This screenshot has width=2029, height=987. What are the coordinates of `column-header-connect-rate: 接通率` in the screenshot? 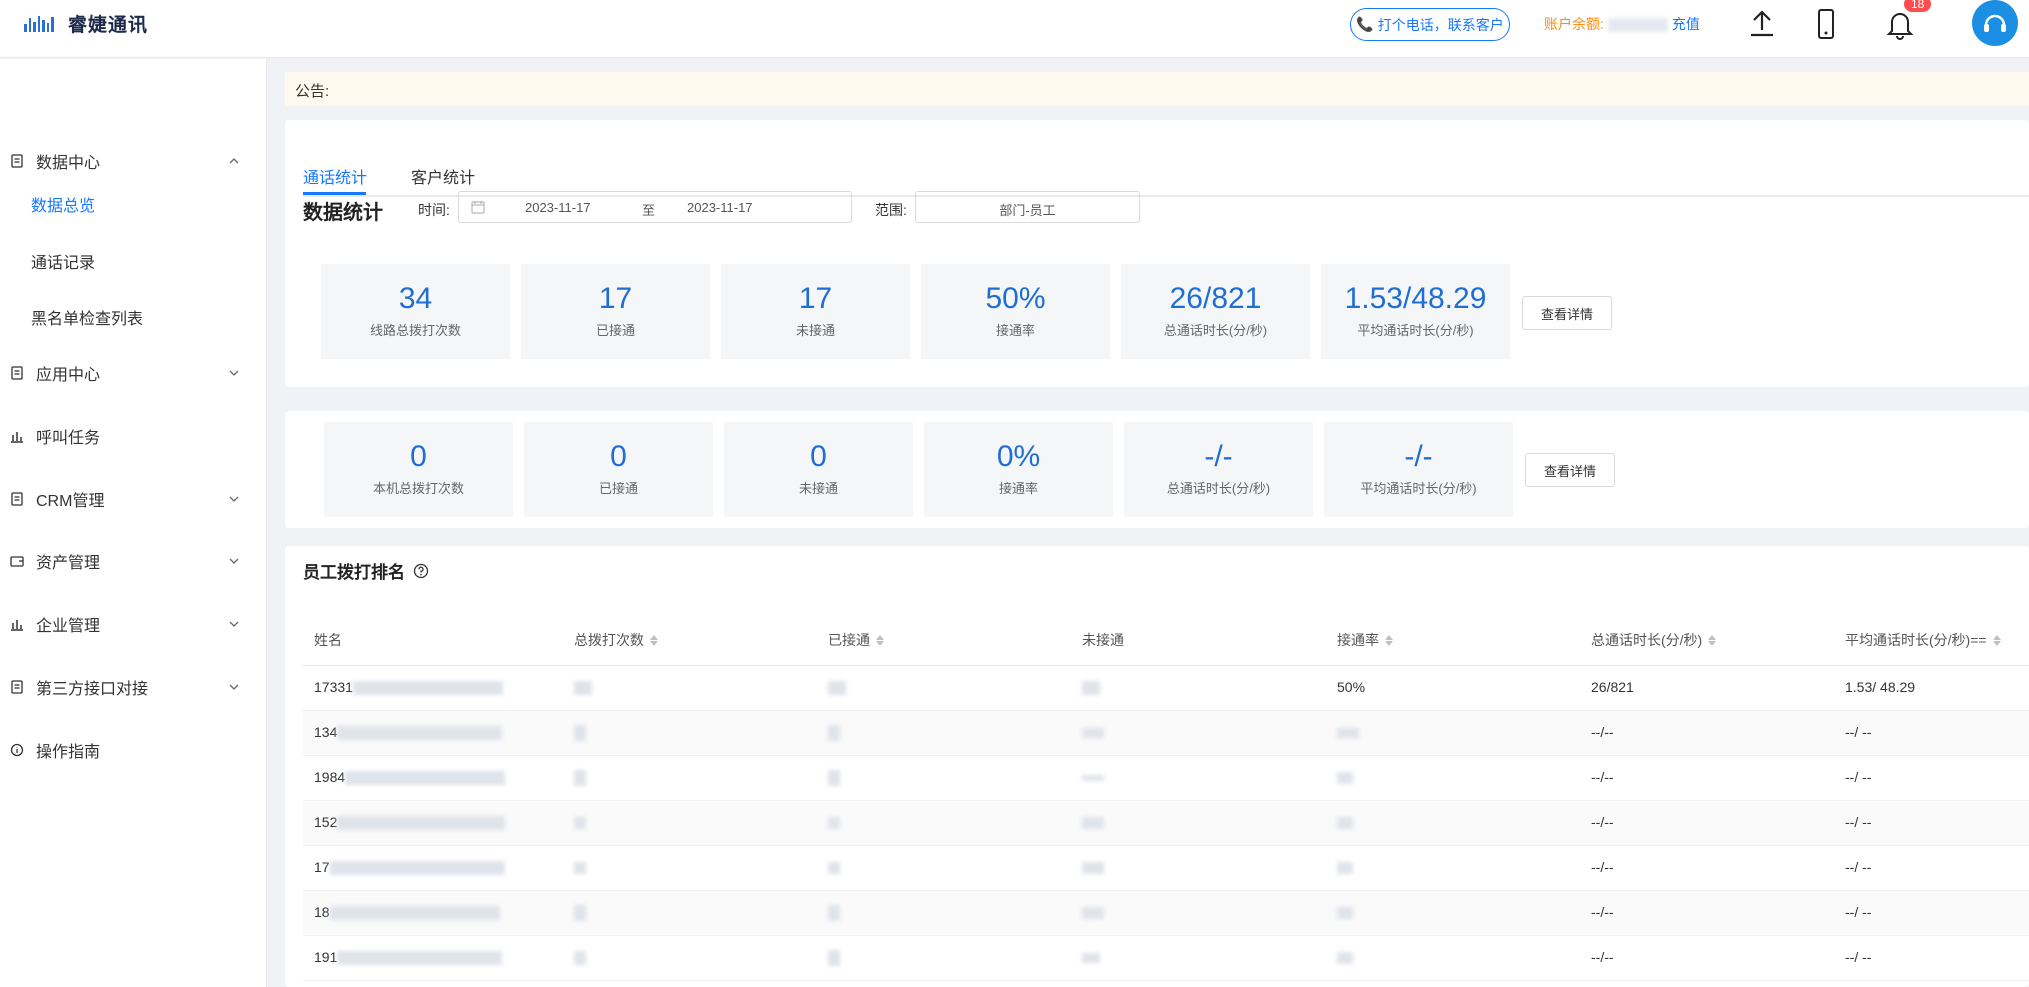 It's located at (1365, 640).